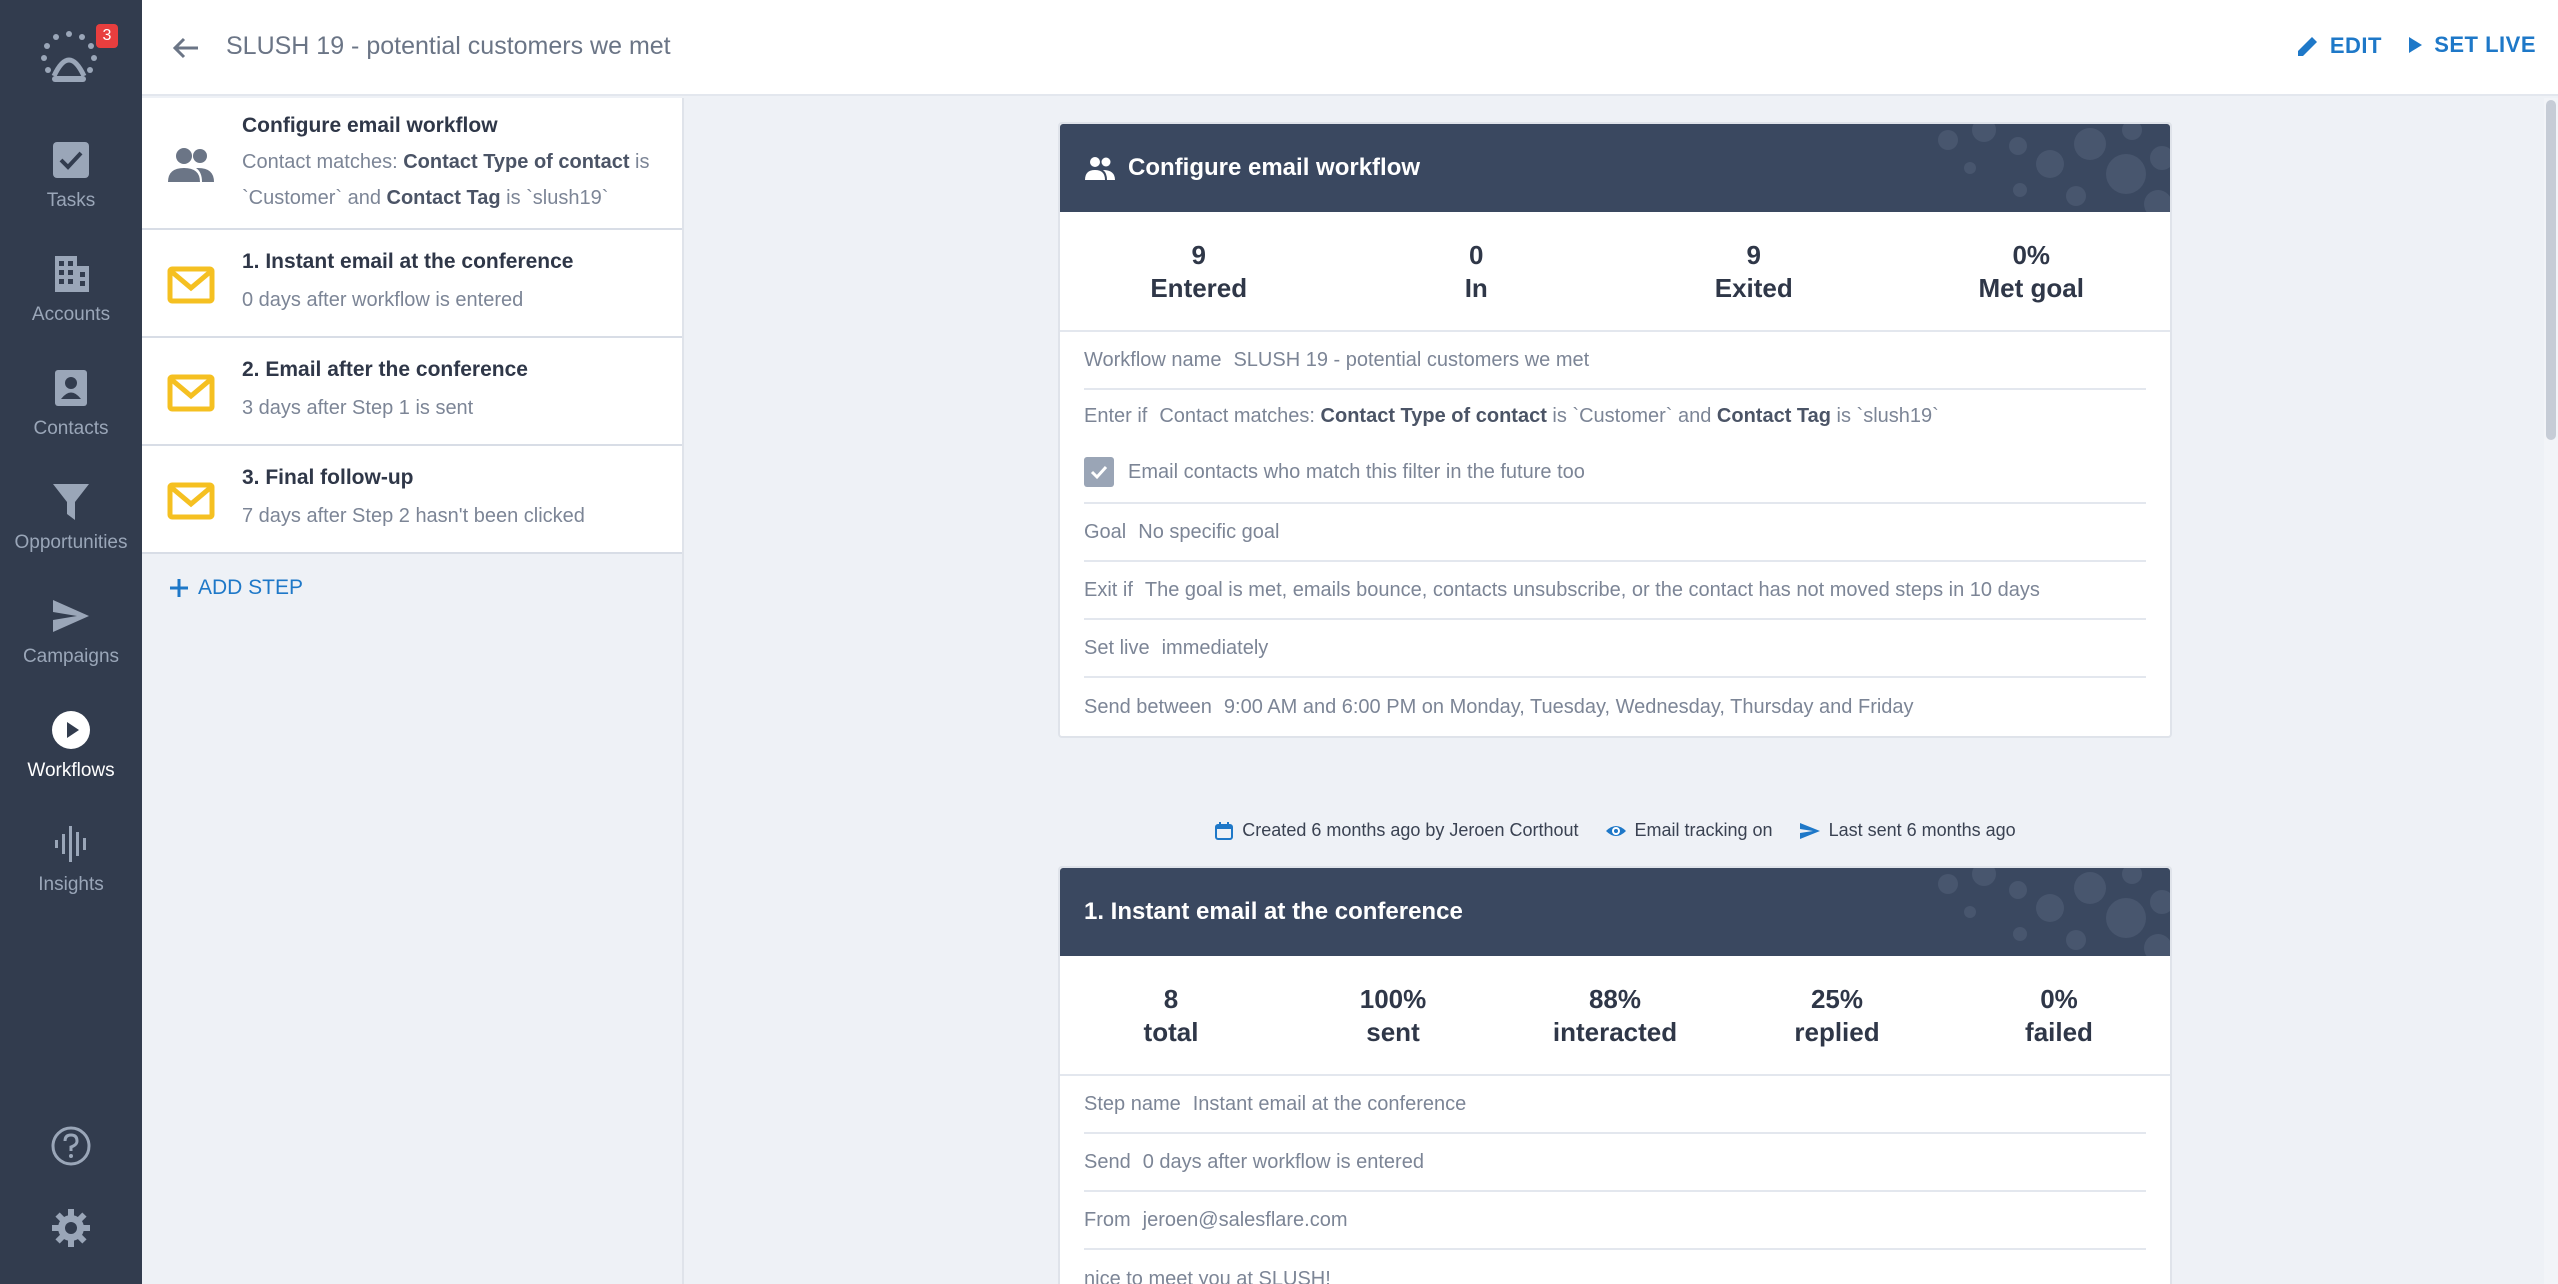 This screenshot has height=1284, width=2558. I want to click on sidebar-item-tasks: Tasks, so click(71, 180).